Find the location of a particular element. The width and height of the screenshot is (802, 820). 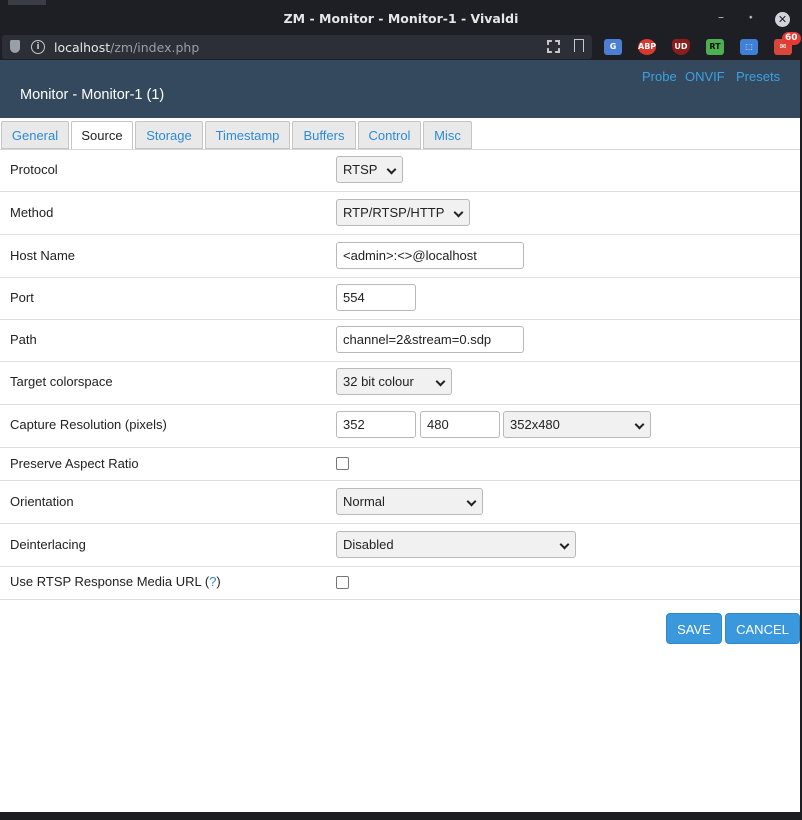

tab-timestamp: Timestamp is located at coordinates (247, 135).